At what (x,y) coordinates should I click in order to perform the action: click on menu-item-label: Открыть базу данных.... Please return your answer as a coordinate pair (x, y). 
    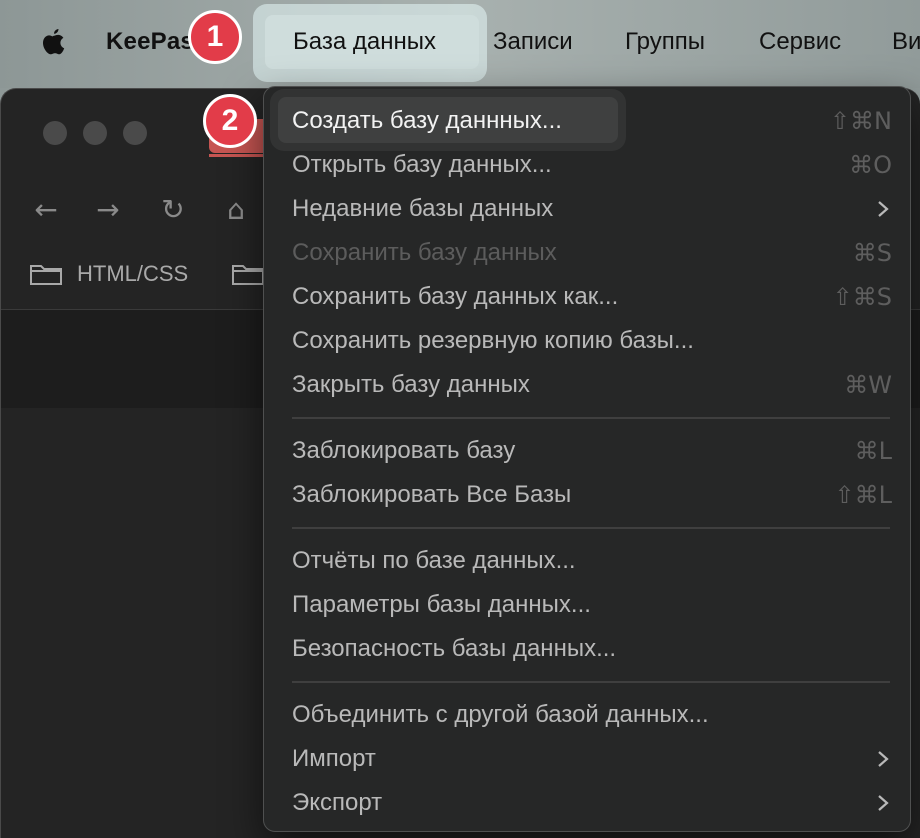
    Looking at the image, I should click on (422, 164).